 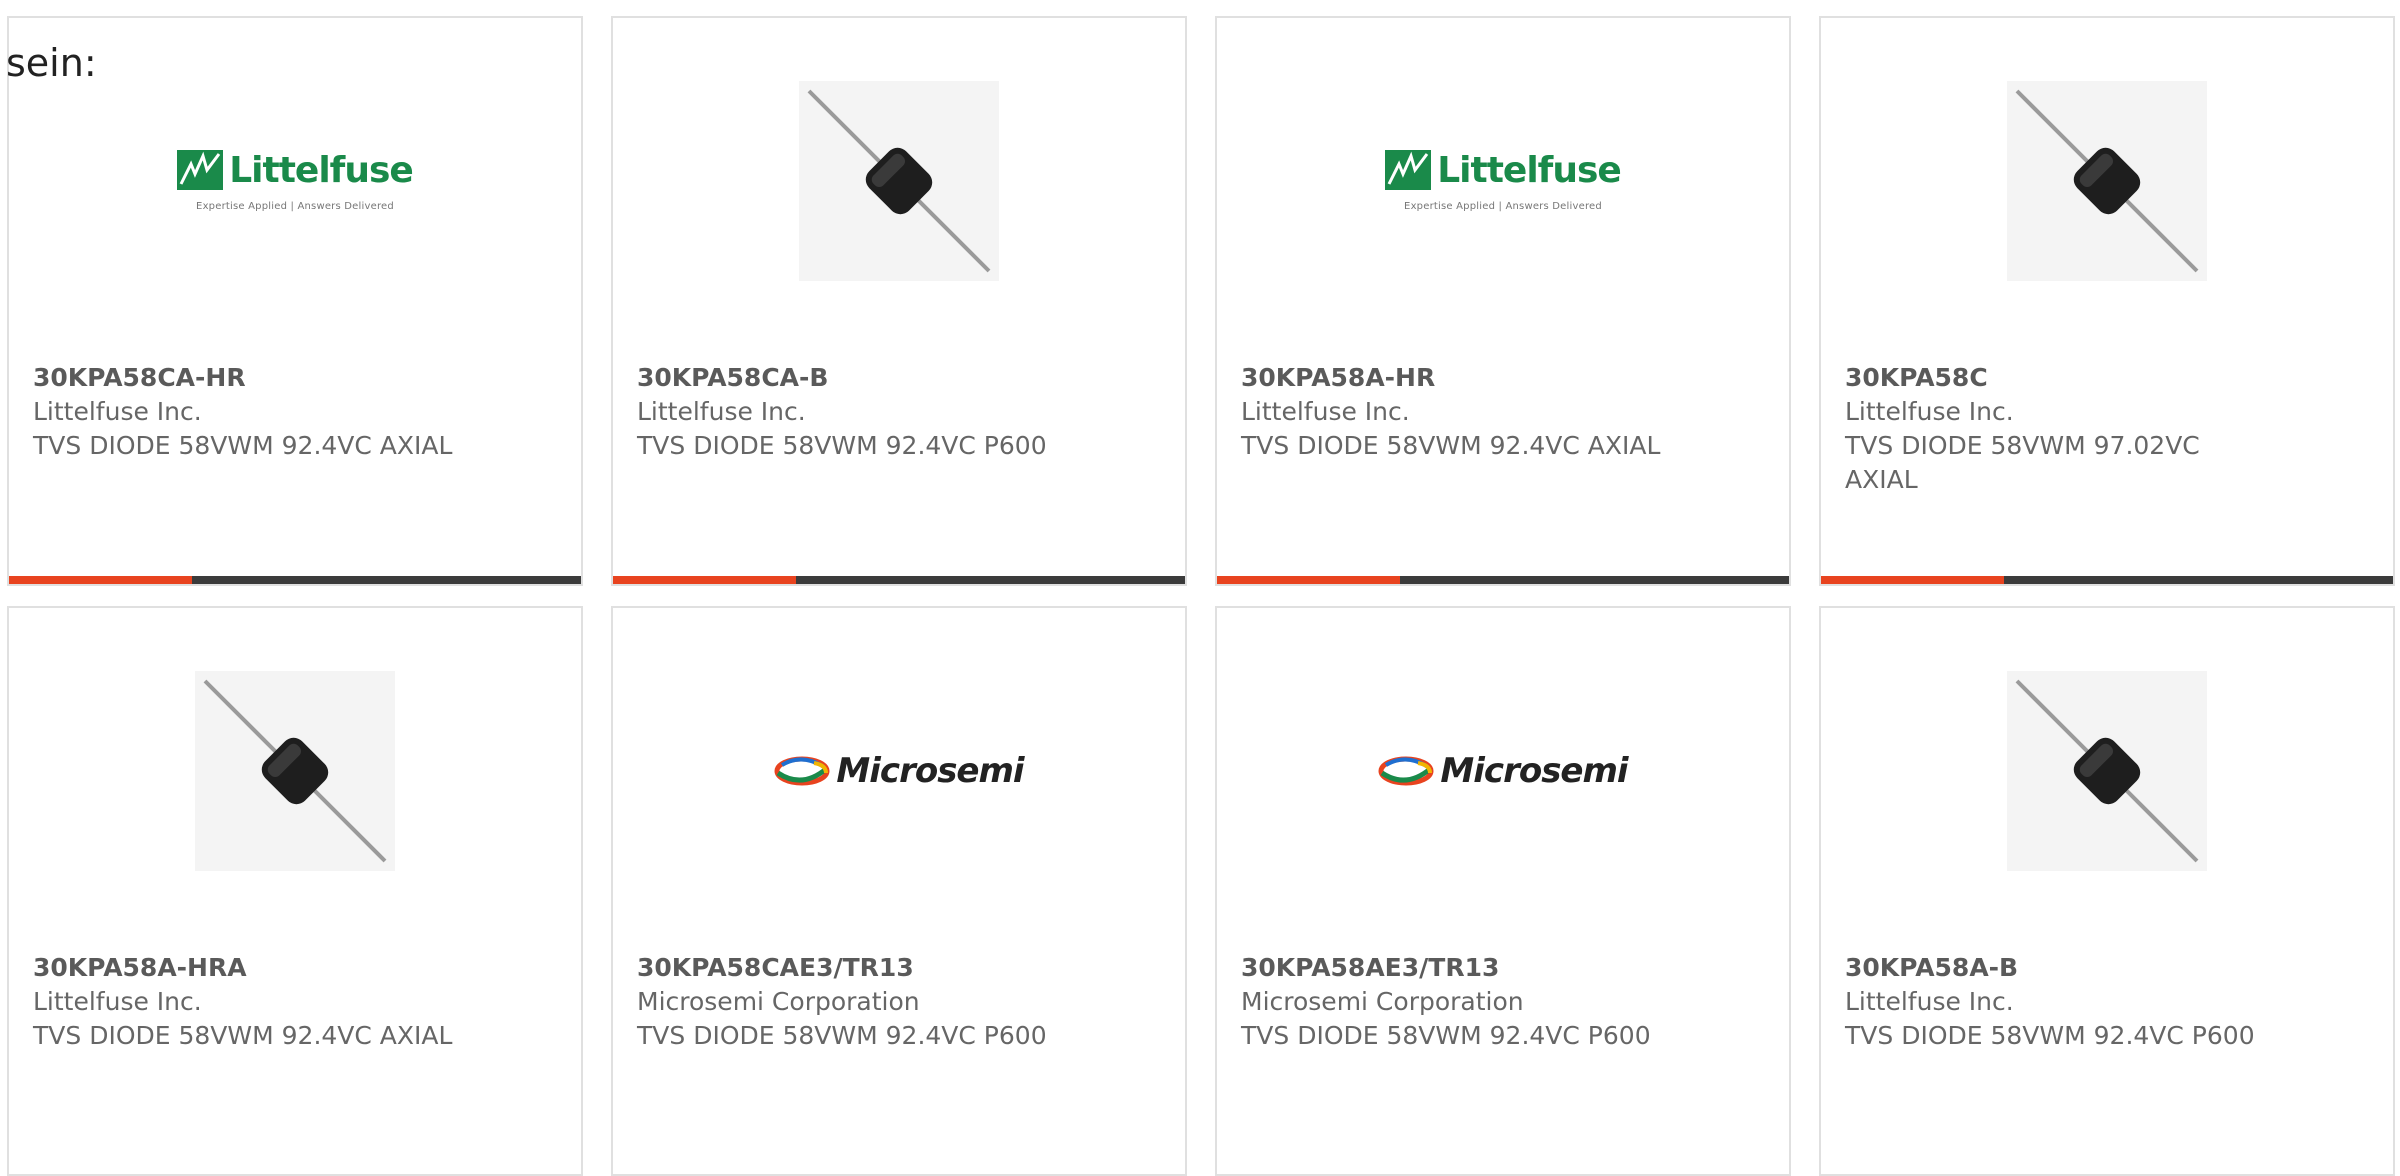 What do you see at coordinates (1503, 378) in the screenshot?
I see `part-number: 30KPA58A-HR` at bounding box center [1503, 378].